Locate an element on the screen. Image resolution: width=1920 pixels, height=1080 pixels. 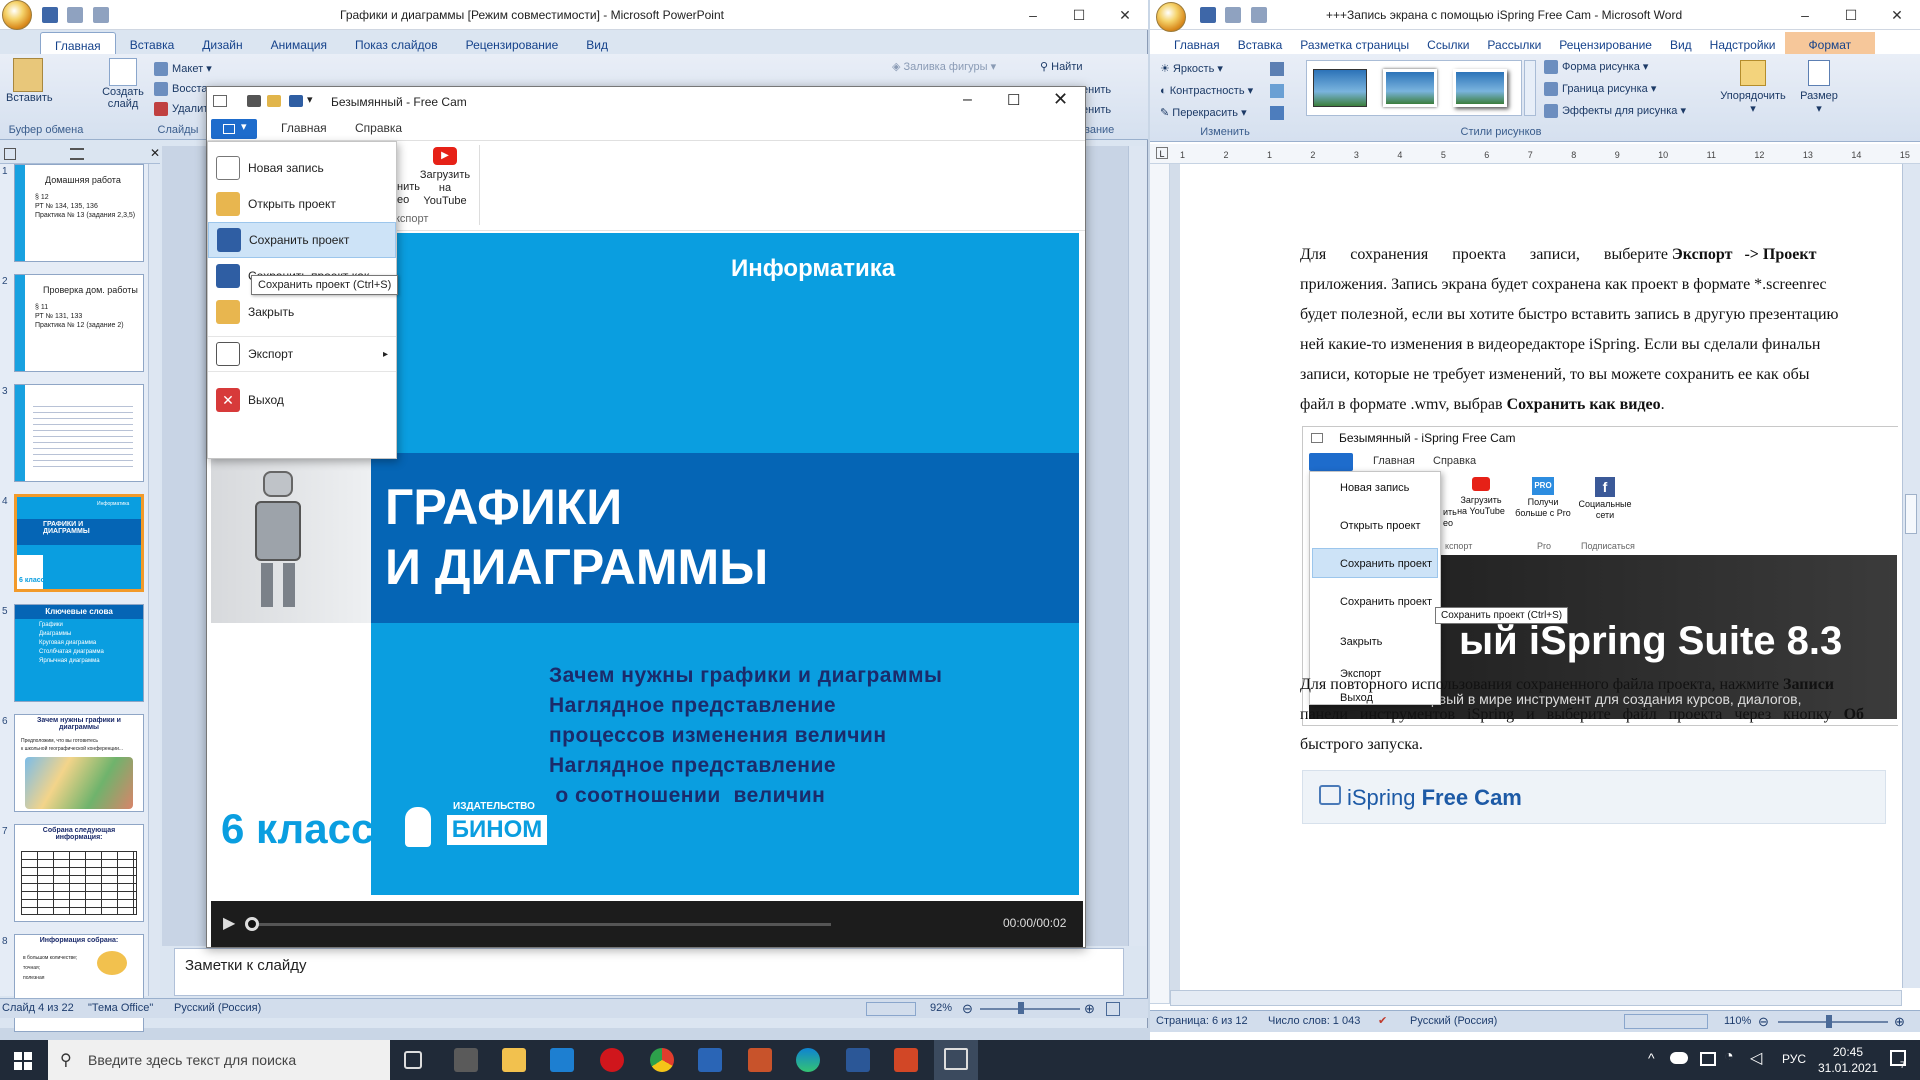
layout-button: Макет ▾ is located at coordinates (183, 69).